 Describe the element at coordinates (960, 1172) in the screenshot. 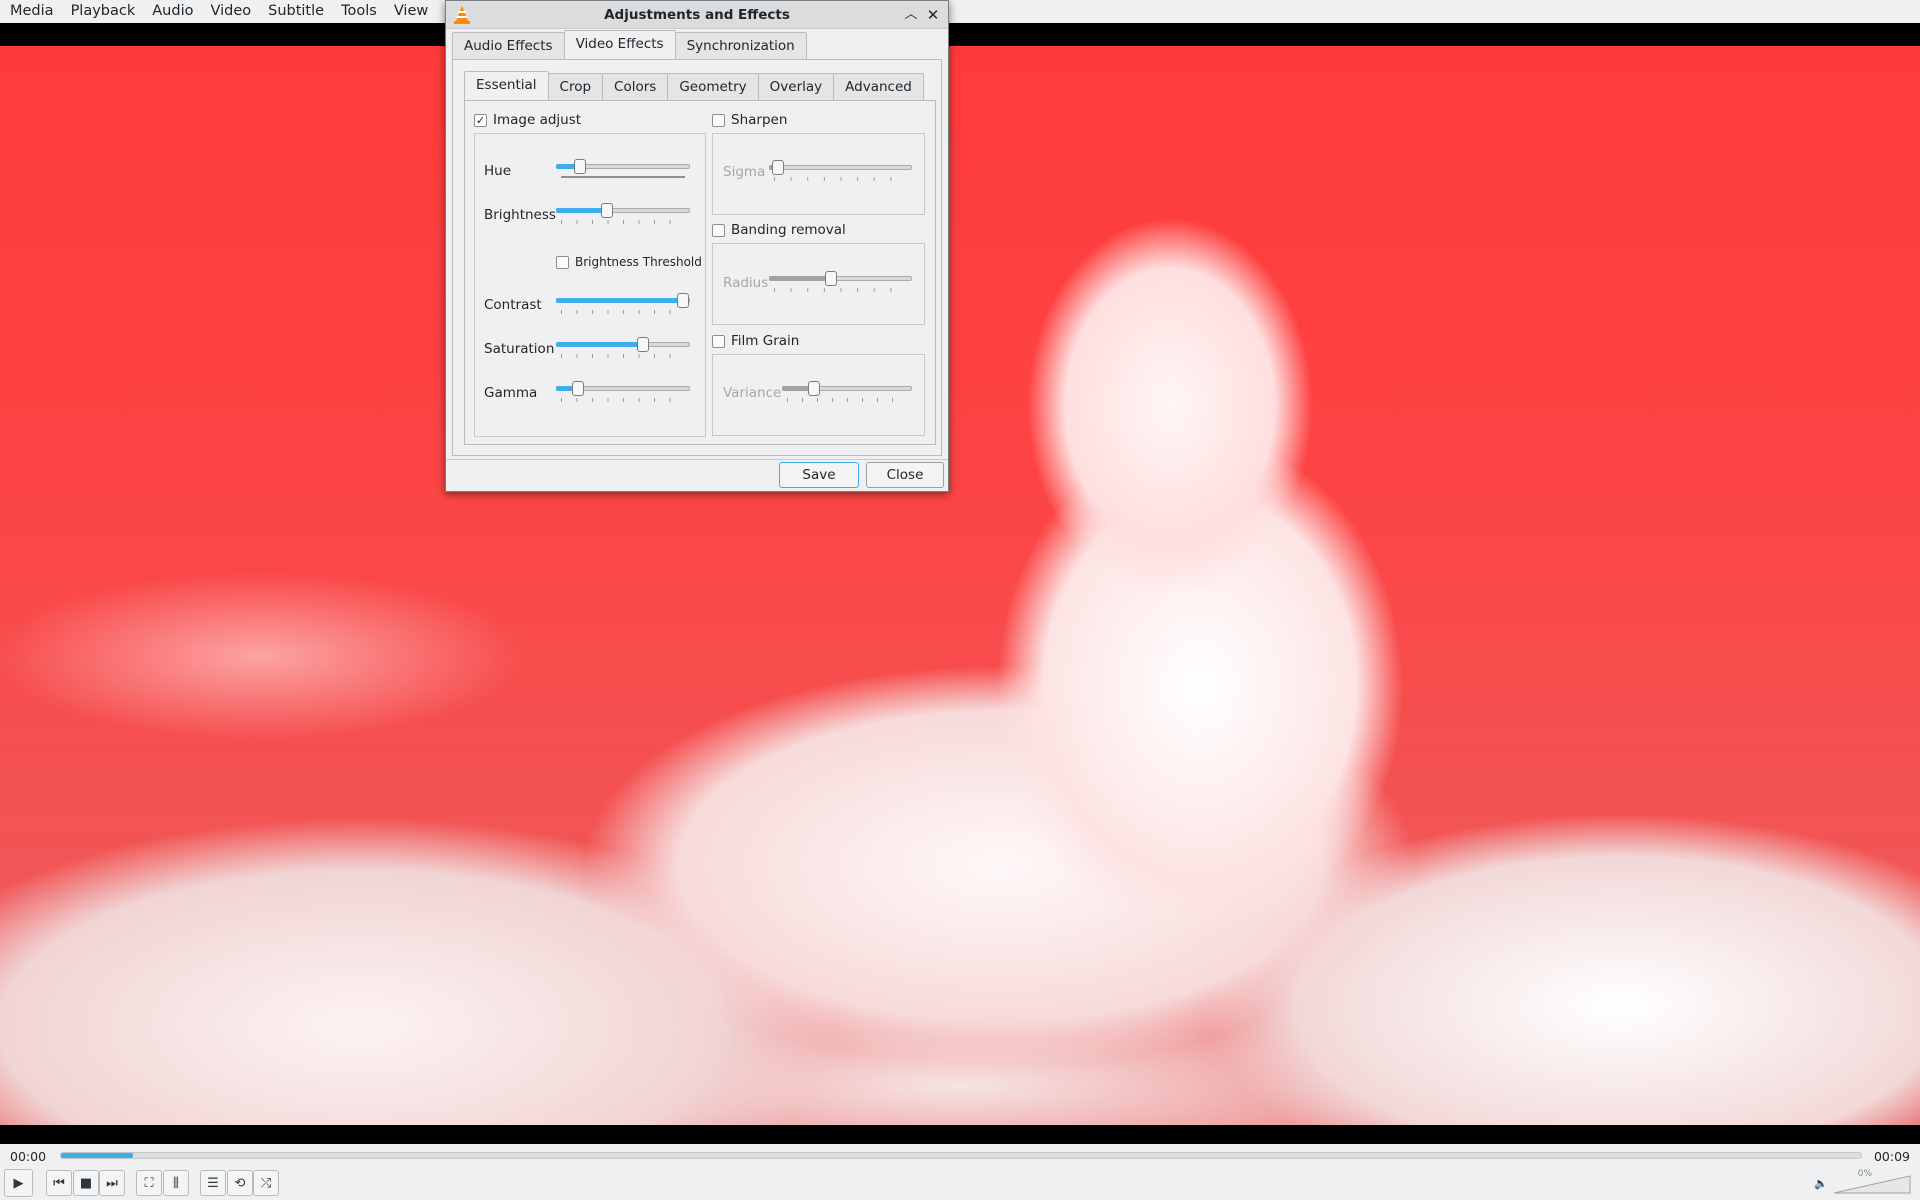

I see `player-controls: 00:00 00:09 ▶ ⏮ ■ ⏭ ⛶ ⫼ ☰ ⟲ ⤮ 🔈 0%` at that location.